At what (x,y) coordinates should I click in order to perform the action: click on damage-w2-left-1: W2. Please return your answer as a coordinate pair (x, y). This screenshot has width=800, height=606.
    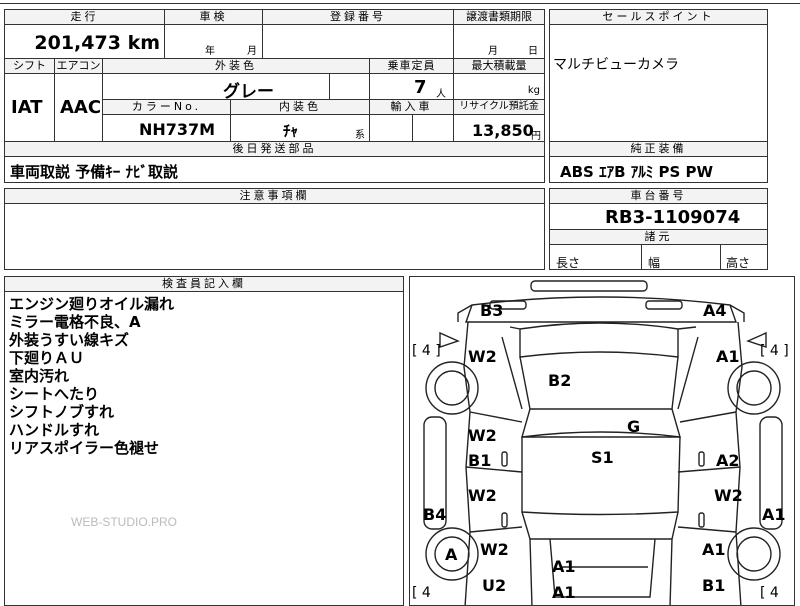
    Looking at the image, I should click on (482, 435).